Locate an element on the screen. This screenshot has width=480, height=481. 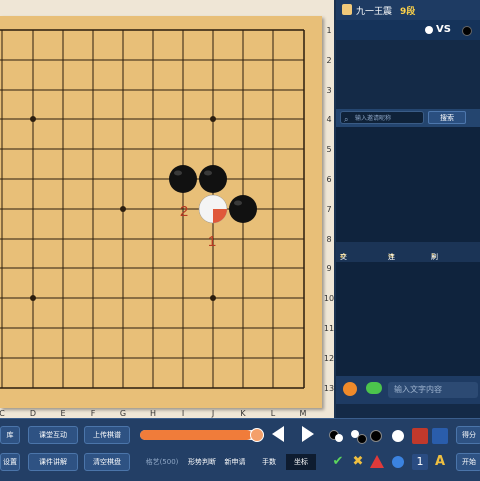
classroom-interaction-button: 课堂互动 is located at coordinates (53, 435).